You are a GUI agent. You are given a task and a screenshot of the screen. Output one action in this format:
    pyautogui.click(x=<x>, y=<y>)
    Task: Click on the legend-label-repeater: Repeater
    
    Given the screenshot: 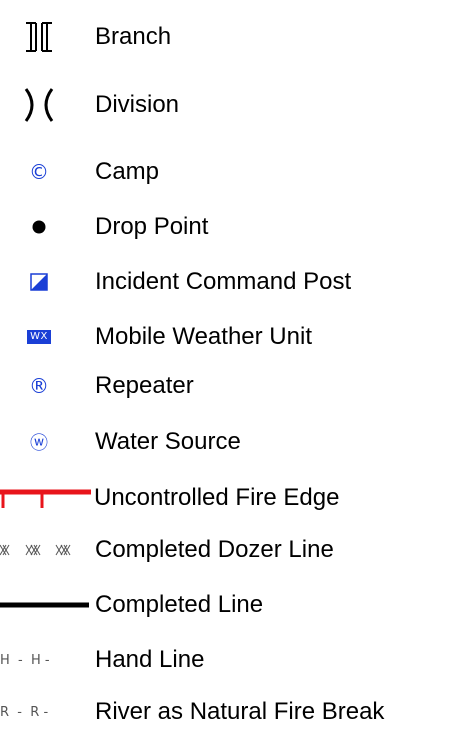 What is the action you would take?
    pyautogui.click(x=144, y=385)
    